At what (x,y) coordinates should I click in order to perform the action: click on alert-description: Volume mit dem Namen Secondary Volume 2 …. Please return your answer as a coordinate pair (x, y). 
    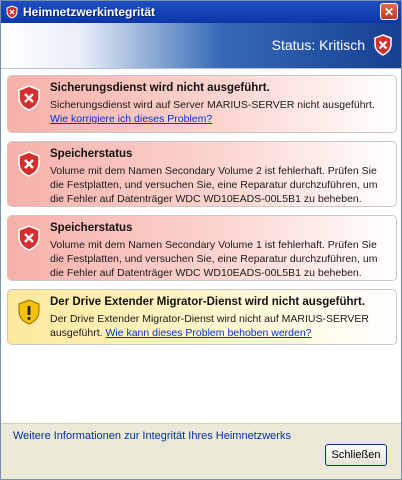
    Looking at the image, I should click on (214, 185).